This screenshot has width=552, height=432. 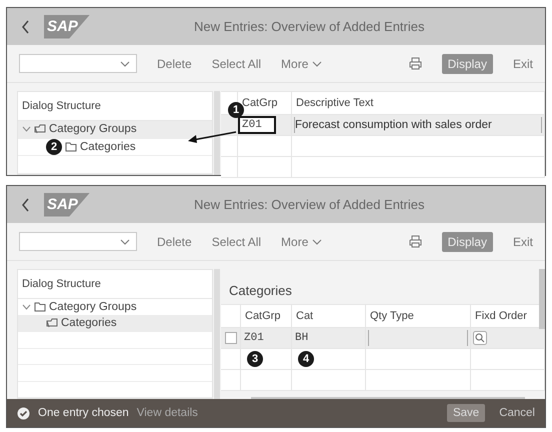 What do you see at coordinates (231, 338) in the screenshot?
I see `row-checkbox` at bounding box center [231, 338].